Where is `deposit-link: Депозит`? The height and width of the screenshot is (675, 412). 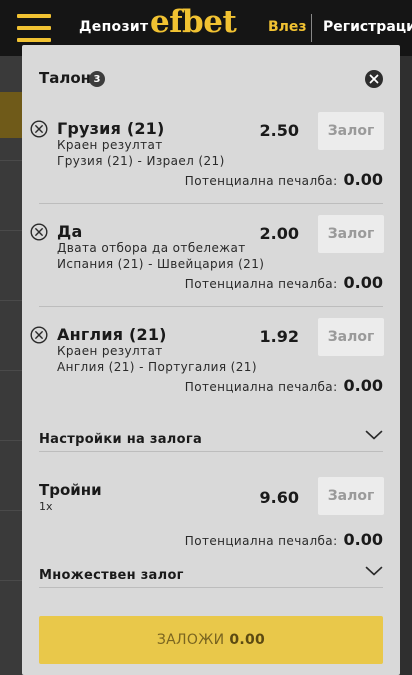 deposit-link: Депозит is located at coordinates (113, 27).